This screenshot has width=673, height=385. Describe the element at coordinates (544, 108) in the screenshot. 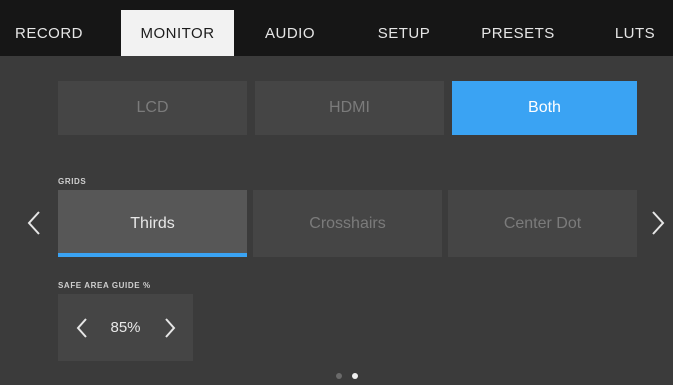

I see `output-both-button: Both` at that location.